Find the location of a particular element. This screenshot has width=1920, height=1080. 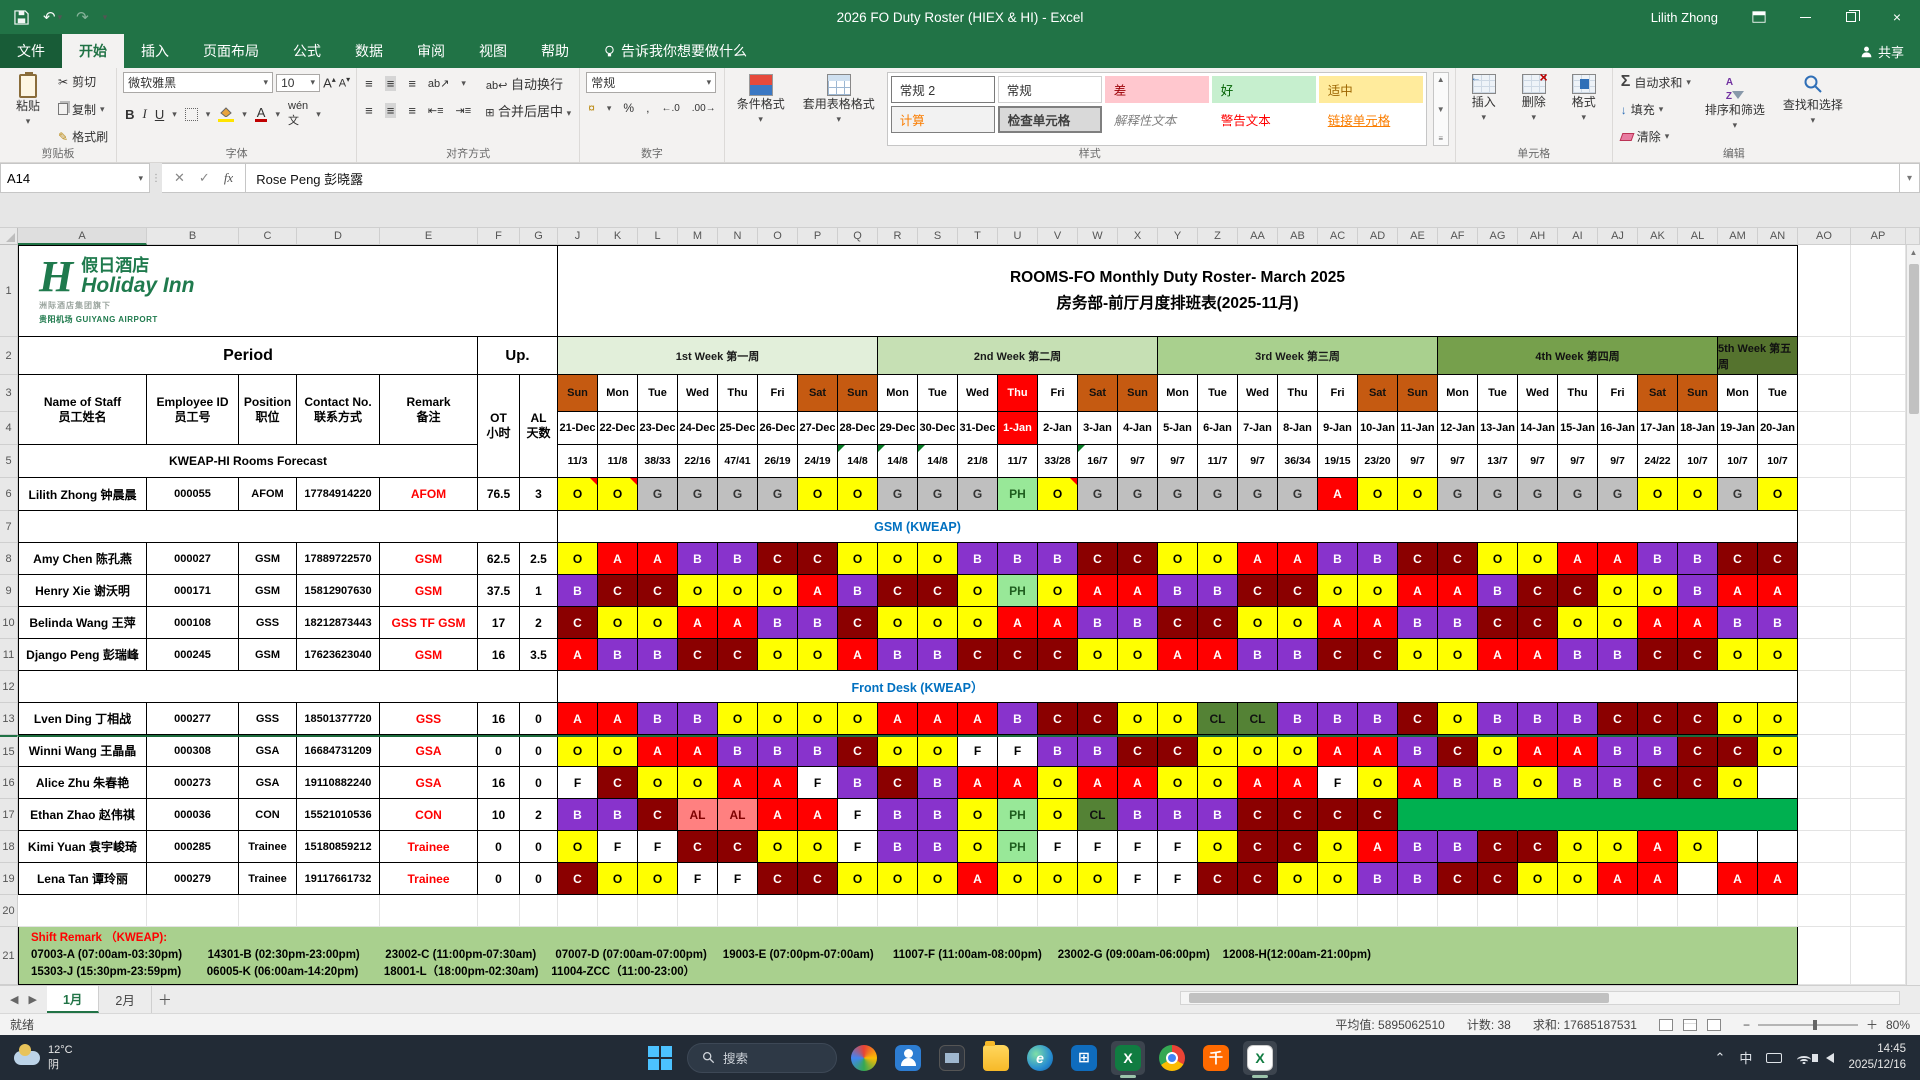

row-header-13: 13 is located at coordinates (9, 719).